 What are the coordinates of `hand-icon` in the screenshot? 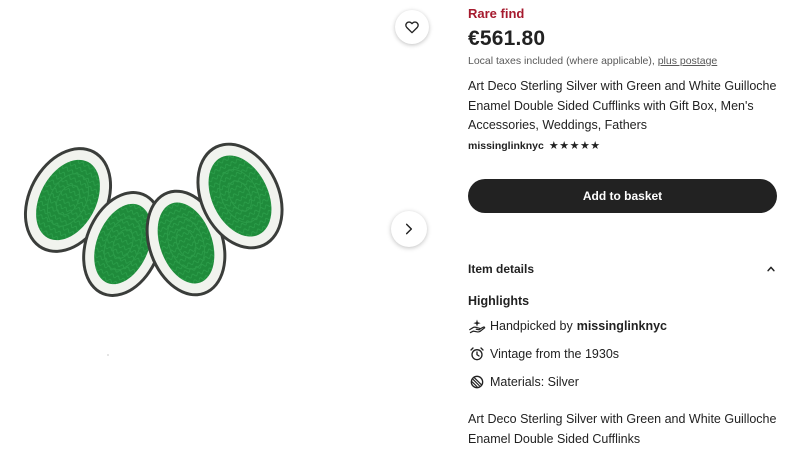 It's located at (477, 326).